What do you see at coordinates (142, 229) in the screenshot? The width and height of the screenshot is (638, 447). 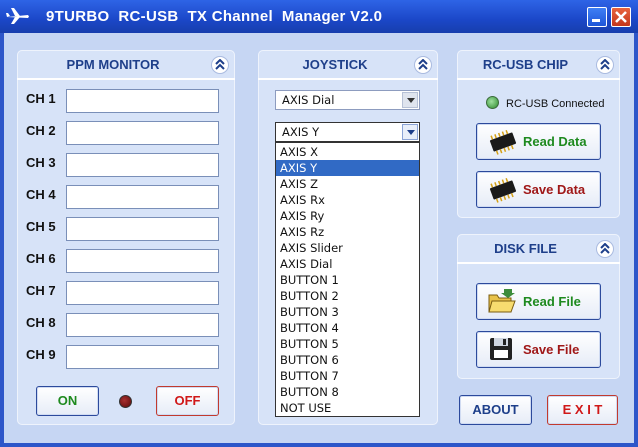 I see `ch5-field` at bounding box center [142, 229].